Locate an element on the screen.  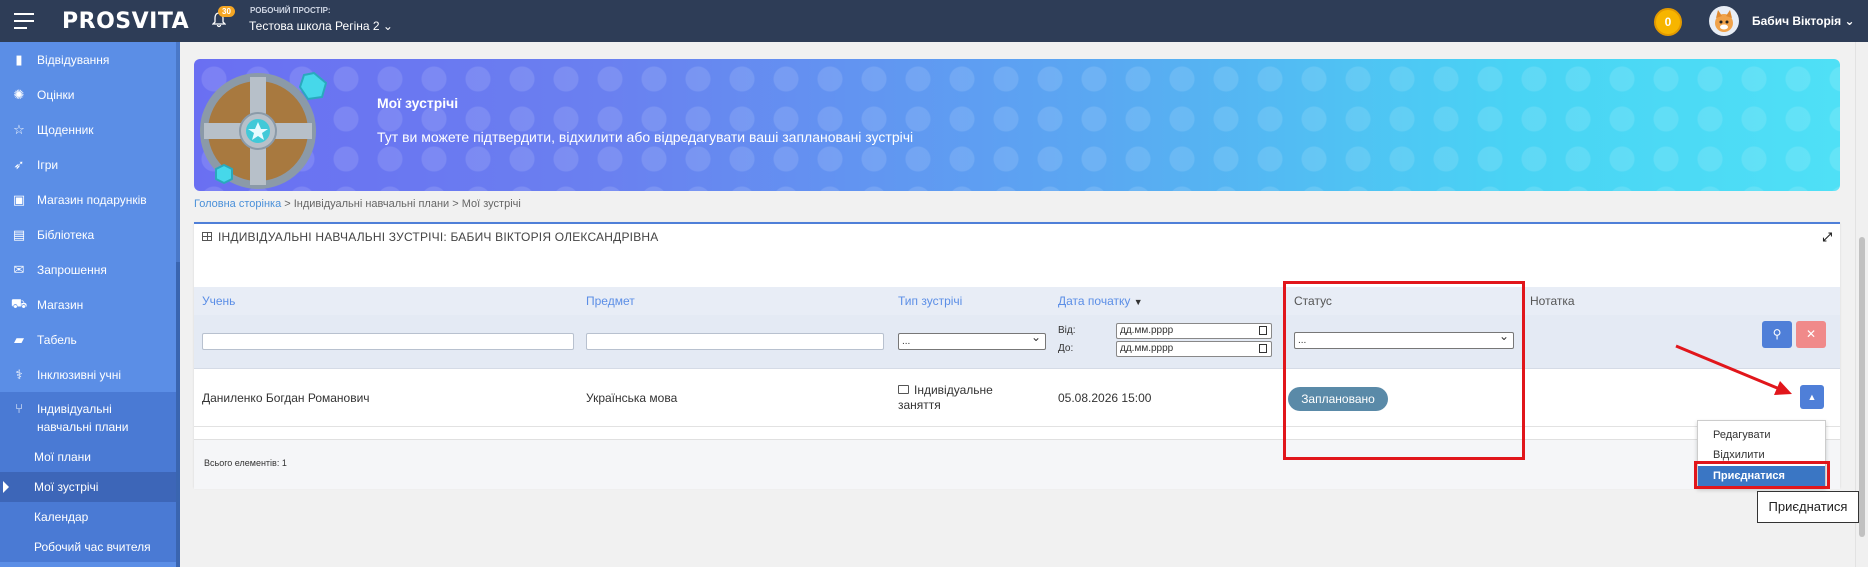
sidebar-item-diary: ☆ Щоденник is located at coordinates (88, 129).